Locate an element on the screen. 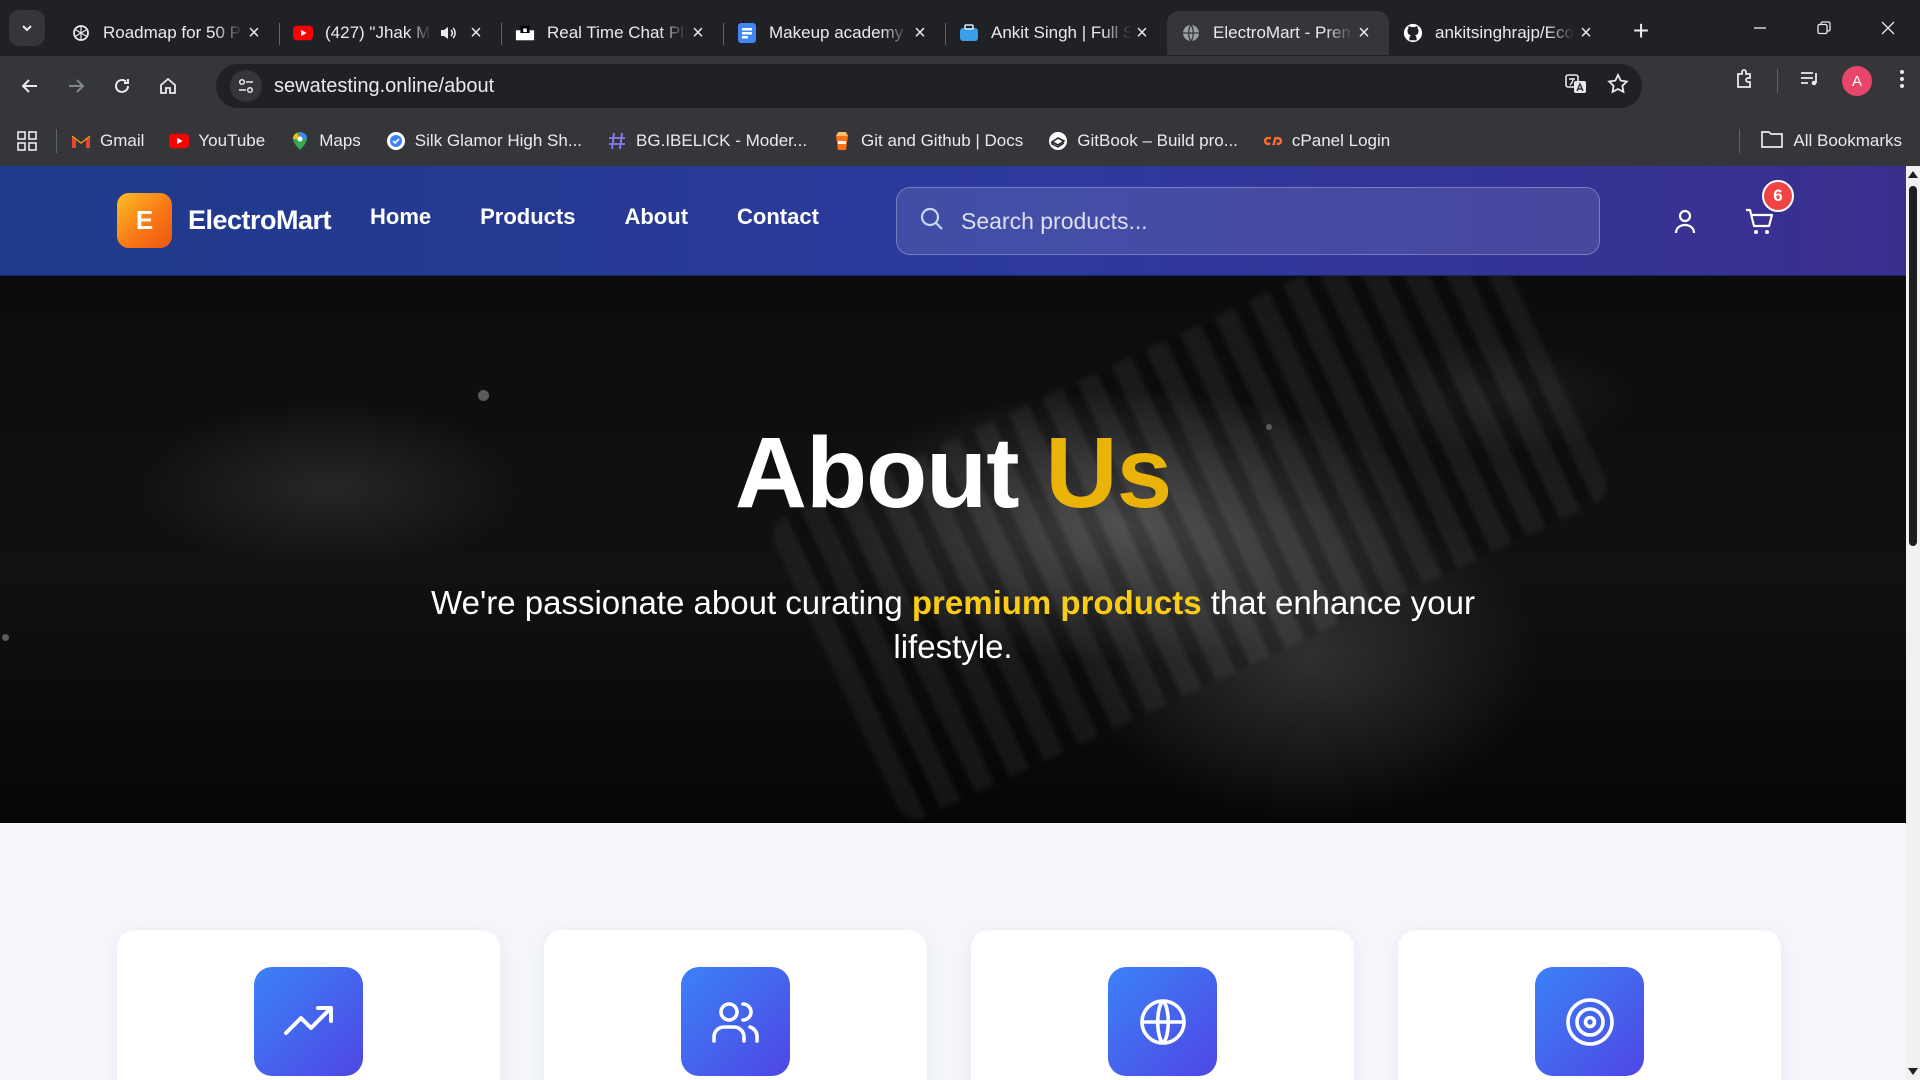 This screenshot has height=1080, width=1920. close-window-button is located at coordinates (1888, 28).